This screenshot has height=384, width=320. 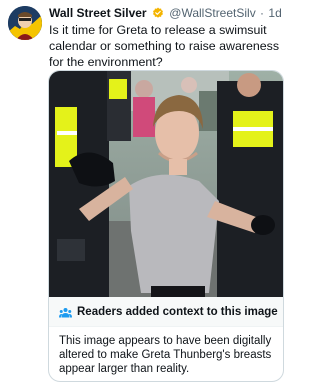 I want to click on tweet-timestamp: 1d, so click(x=274, y=13).